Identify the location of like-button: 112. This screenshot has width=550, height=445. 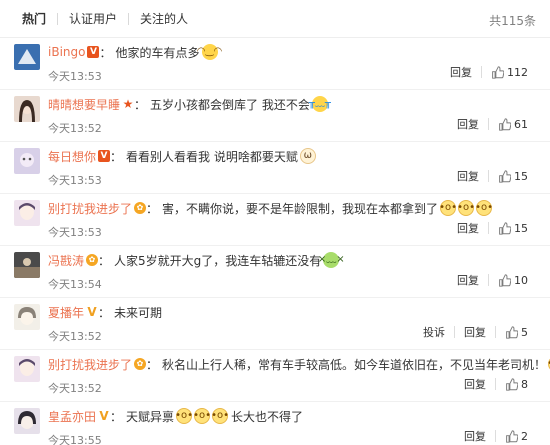
(509, 72).